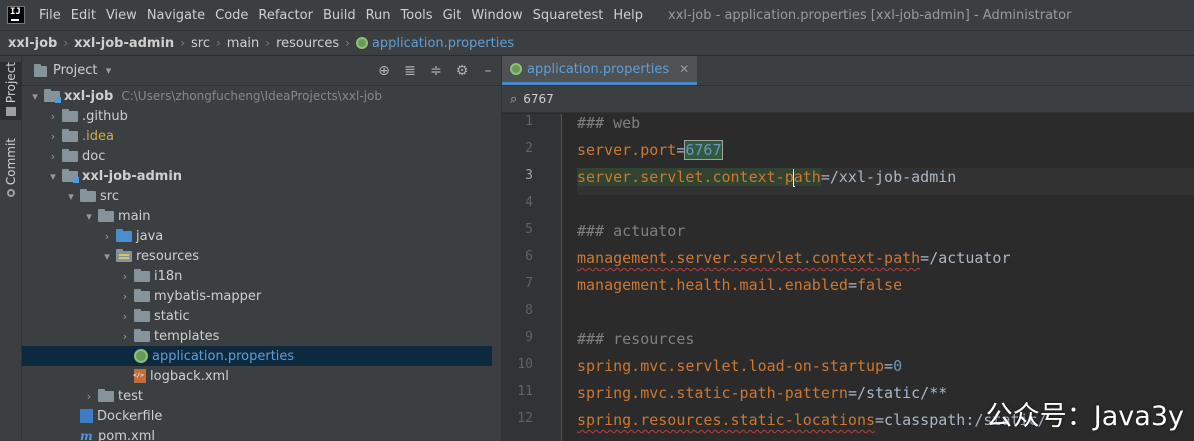 This screenshot has width=1194, height=441. I want to click on line-number: 10, so click(525, 364).